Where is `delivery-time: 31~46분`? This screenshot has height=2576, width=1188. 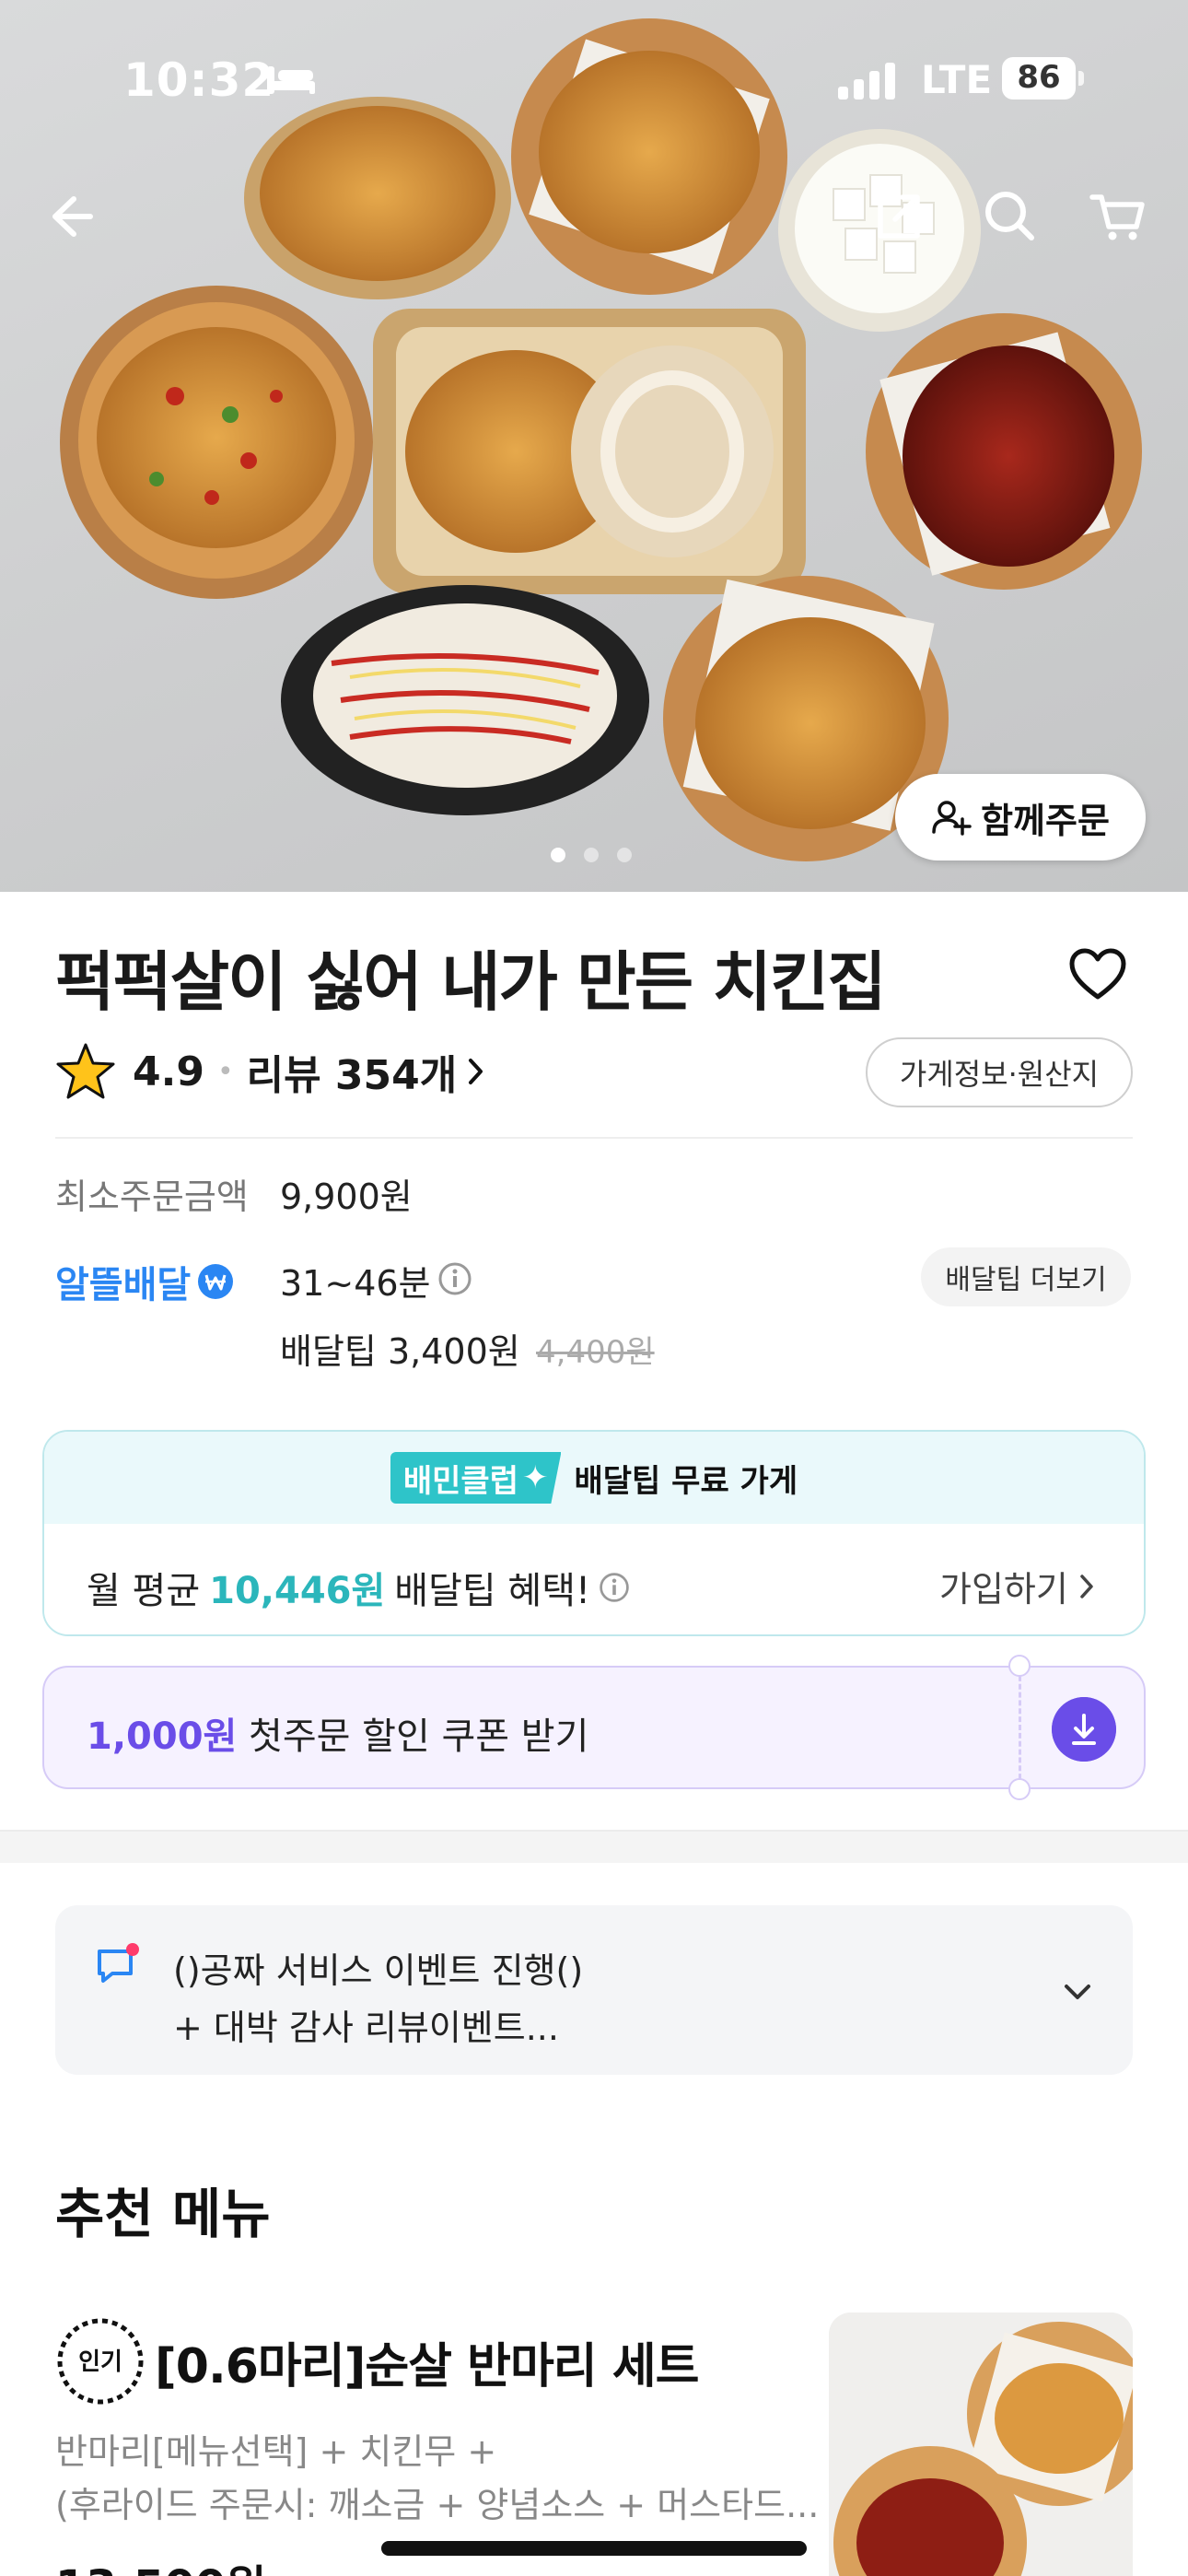 delivery-time: 31~46분 is located at coordinates (355, 1283).